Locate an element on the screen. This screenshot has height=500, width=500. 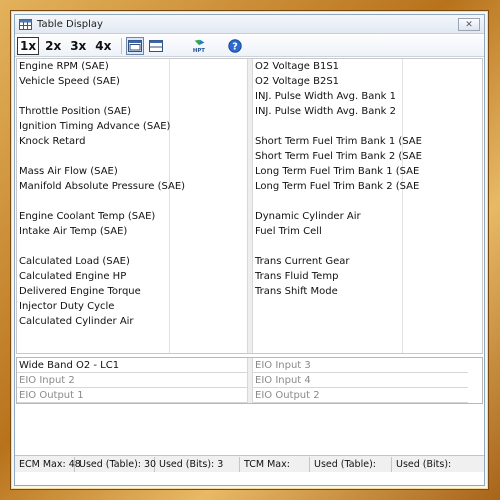
pid-cell: Dynamic Cylinder Air is located at coordinates (360, 216).